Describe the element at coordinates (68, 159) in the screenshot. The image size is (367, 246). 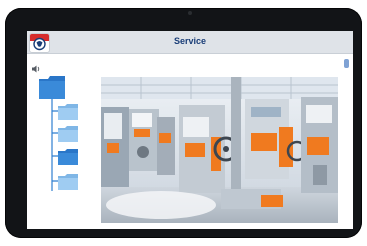
I see `subfolder-3-icon` at that location.